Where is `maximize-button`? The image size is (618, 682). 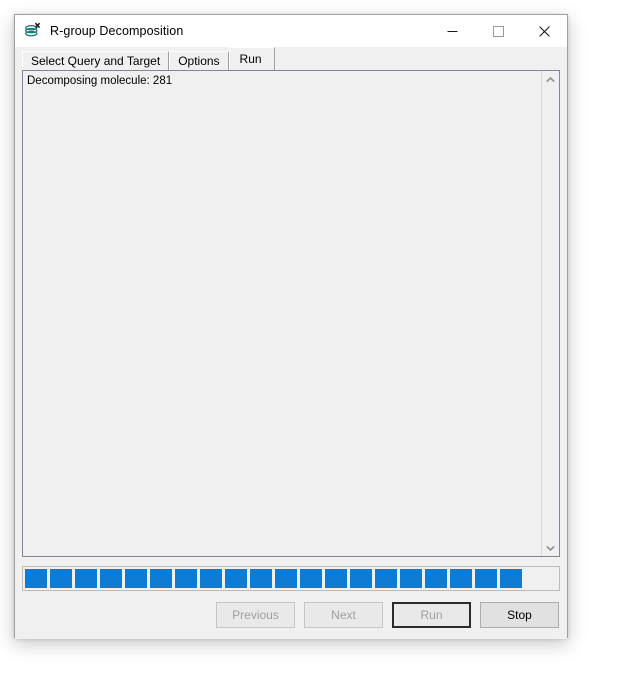
maximize-button is located at coordinates (498, 31).